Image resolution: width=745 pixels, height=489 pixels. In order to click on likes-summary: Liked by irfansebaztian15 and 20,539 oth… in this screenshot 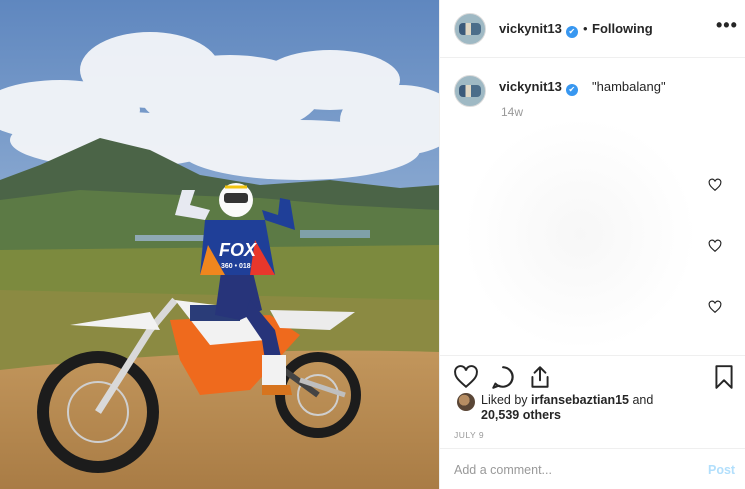, I will do `click(567, 408)`.